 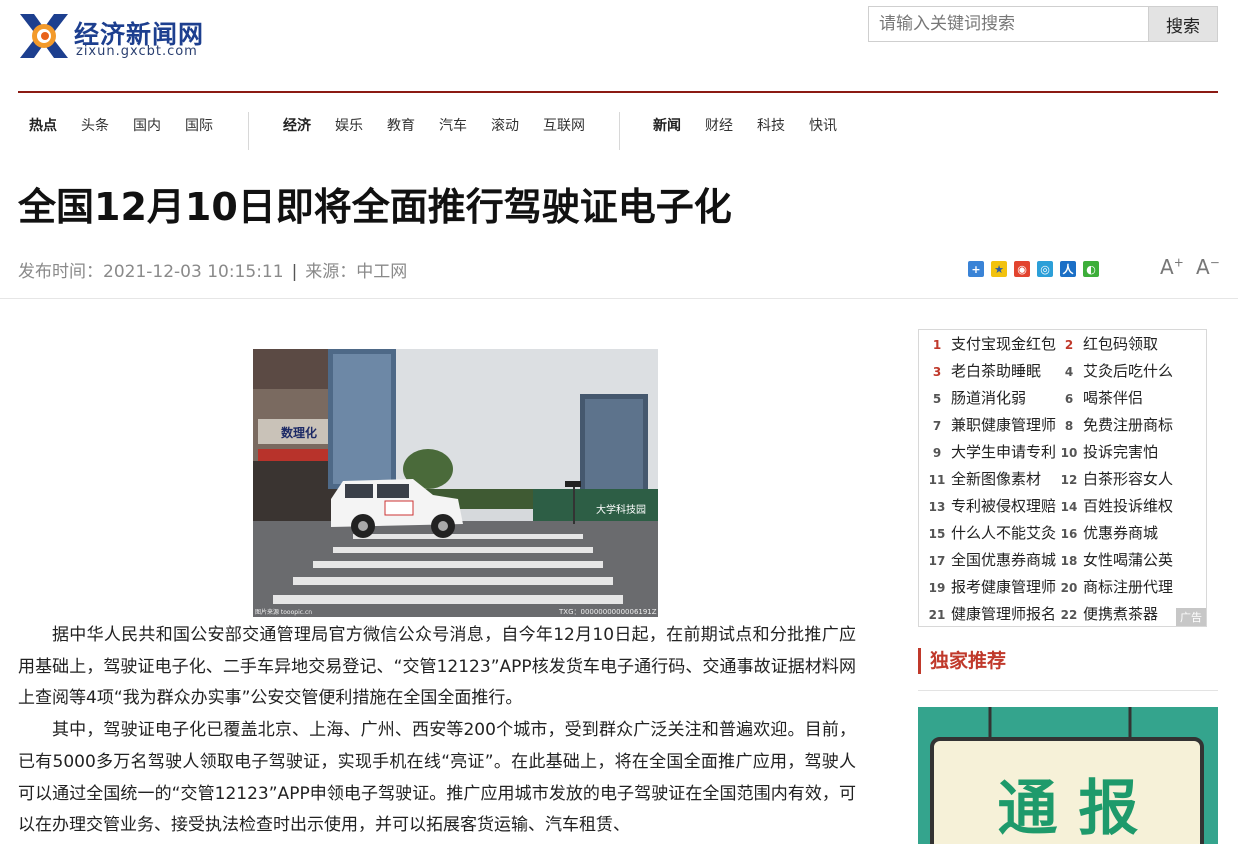 I want to click on hot-list-item: 13 专利被侵权理赔, so click(x=991, y=505).